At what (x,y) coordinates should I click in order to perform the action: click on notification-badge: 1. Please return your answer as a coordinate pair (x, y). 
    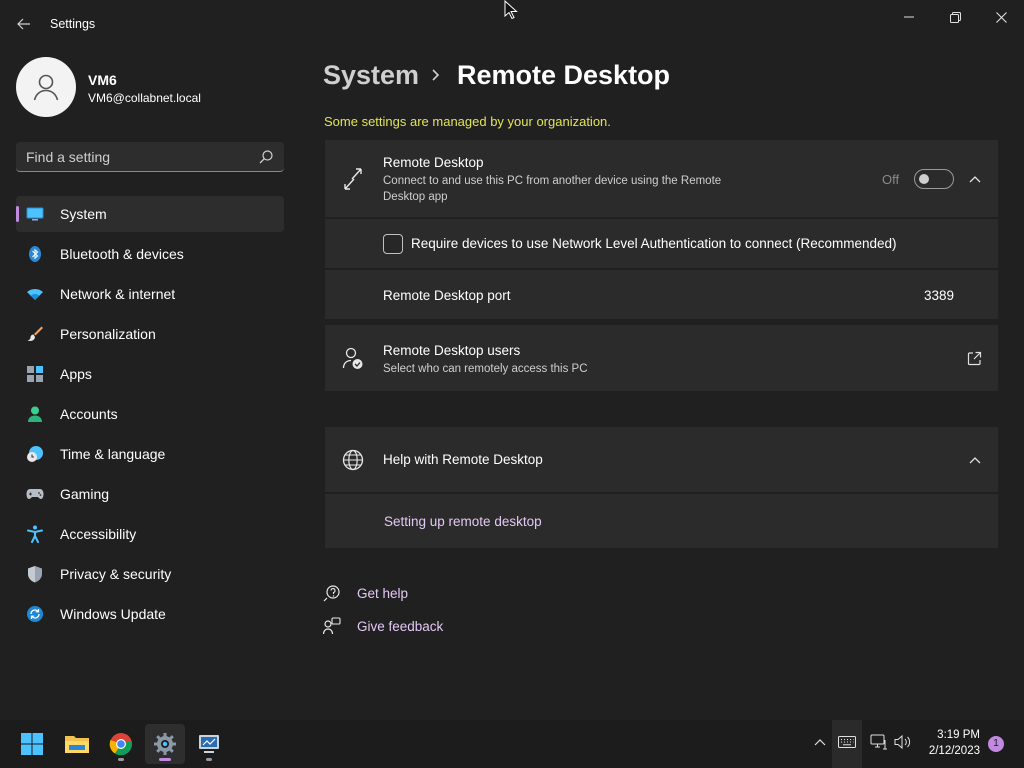
    Looking at the image, I should click on (996, 744).